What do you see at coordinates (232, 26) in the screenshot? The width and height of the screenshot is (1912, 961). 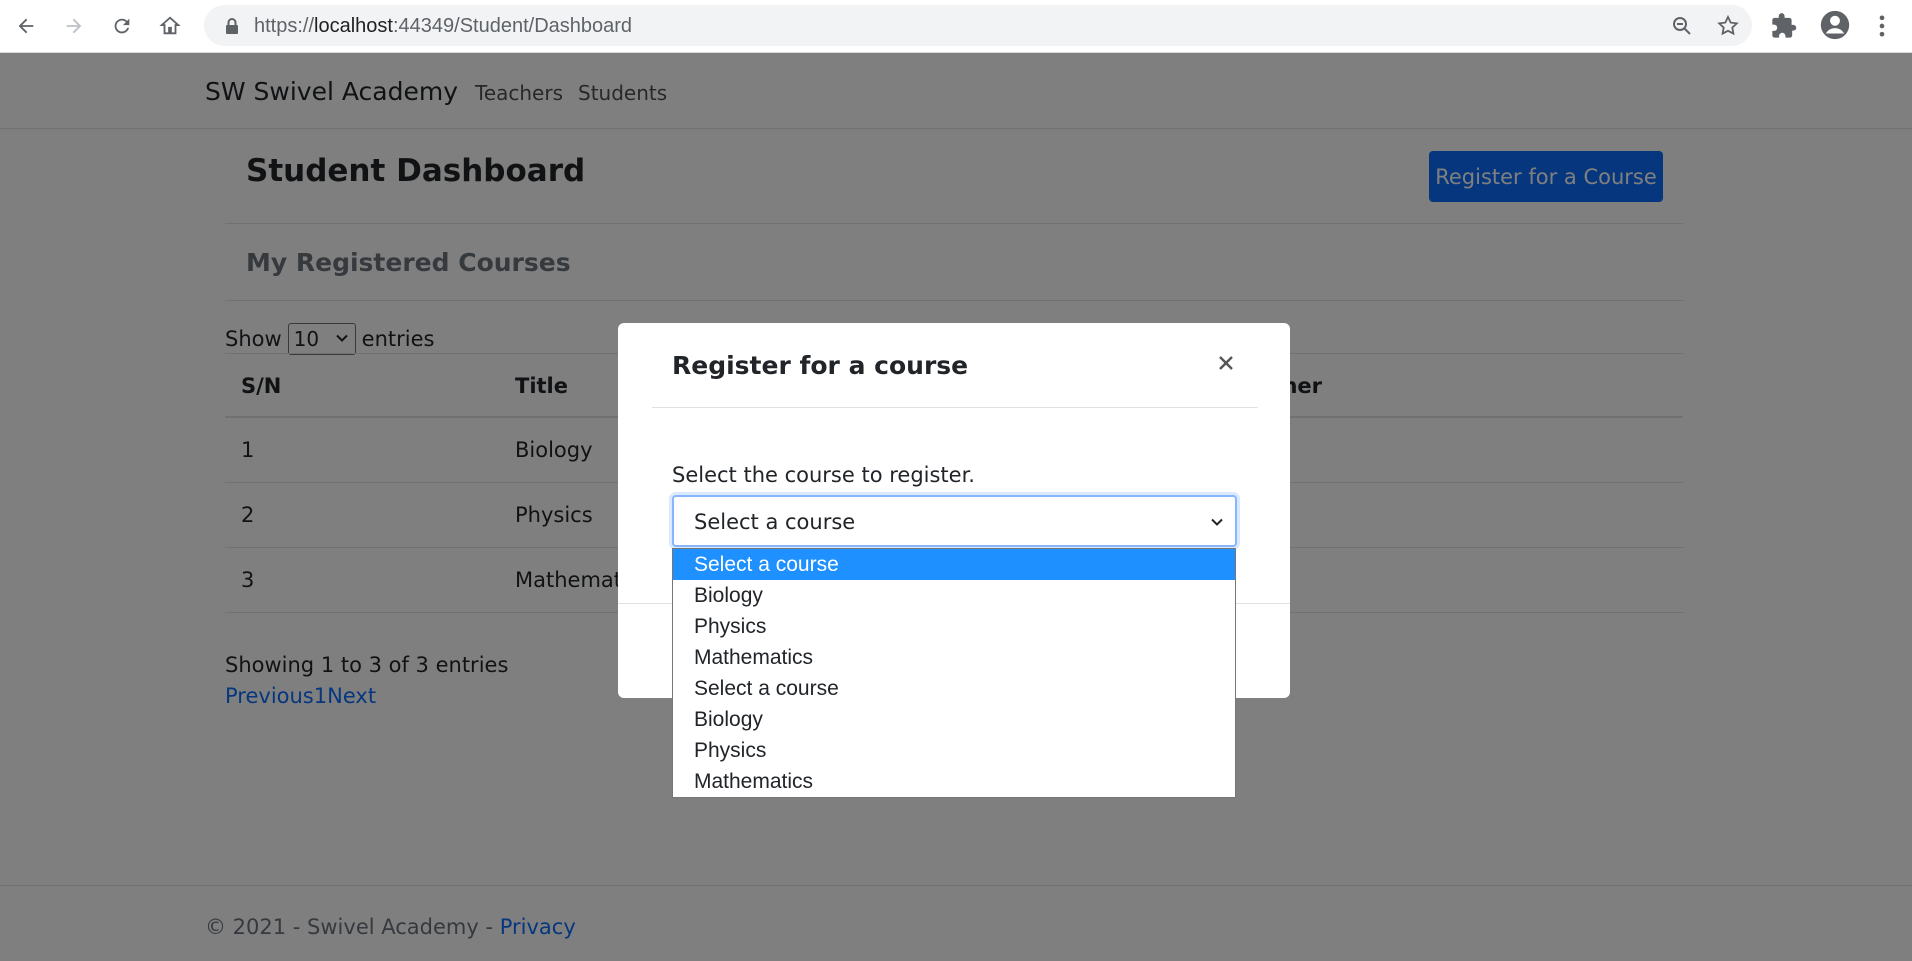 I see `lock-icon` at bounding box center [232, 26].